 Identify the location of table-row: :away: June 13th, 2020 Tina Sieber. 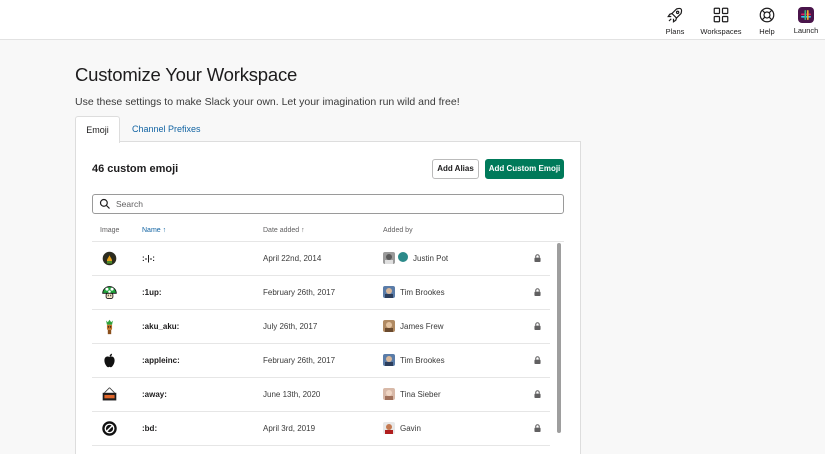
(321, 395).